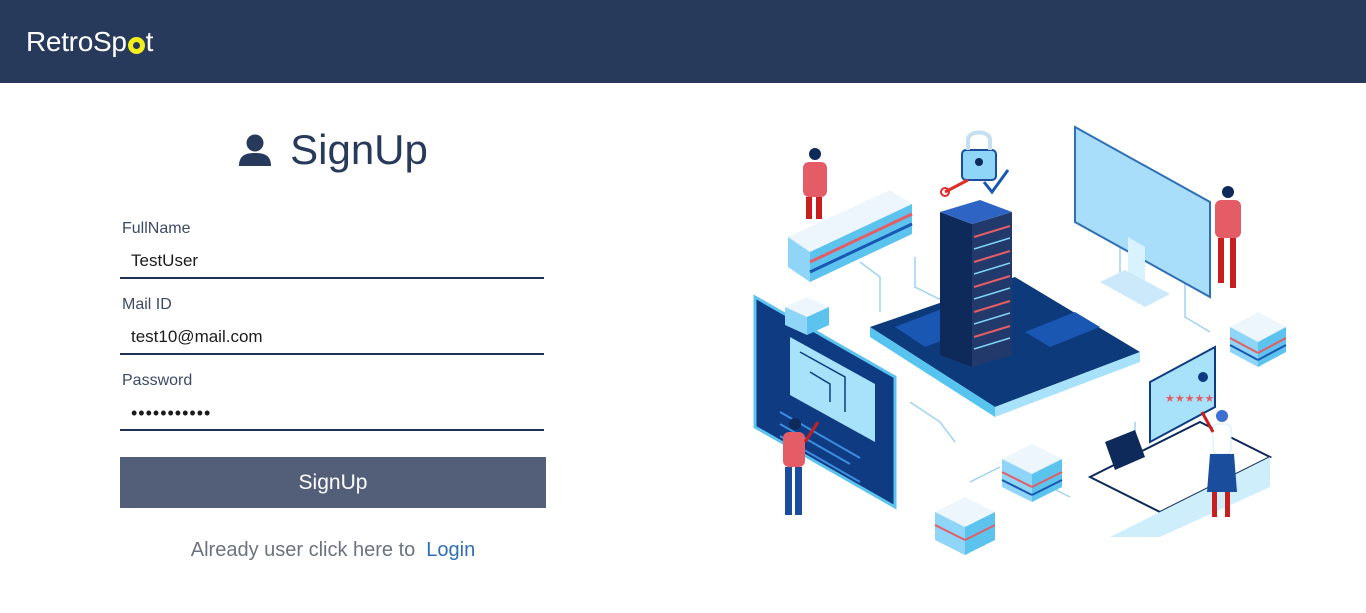 This screenshot has width=1366, height=613. What do you see at coordinates (683, 41) in the screenshot?
I see `top-navbar: RetroSp t` at bounding box center [683, 41].